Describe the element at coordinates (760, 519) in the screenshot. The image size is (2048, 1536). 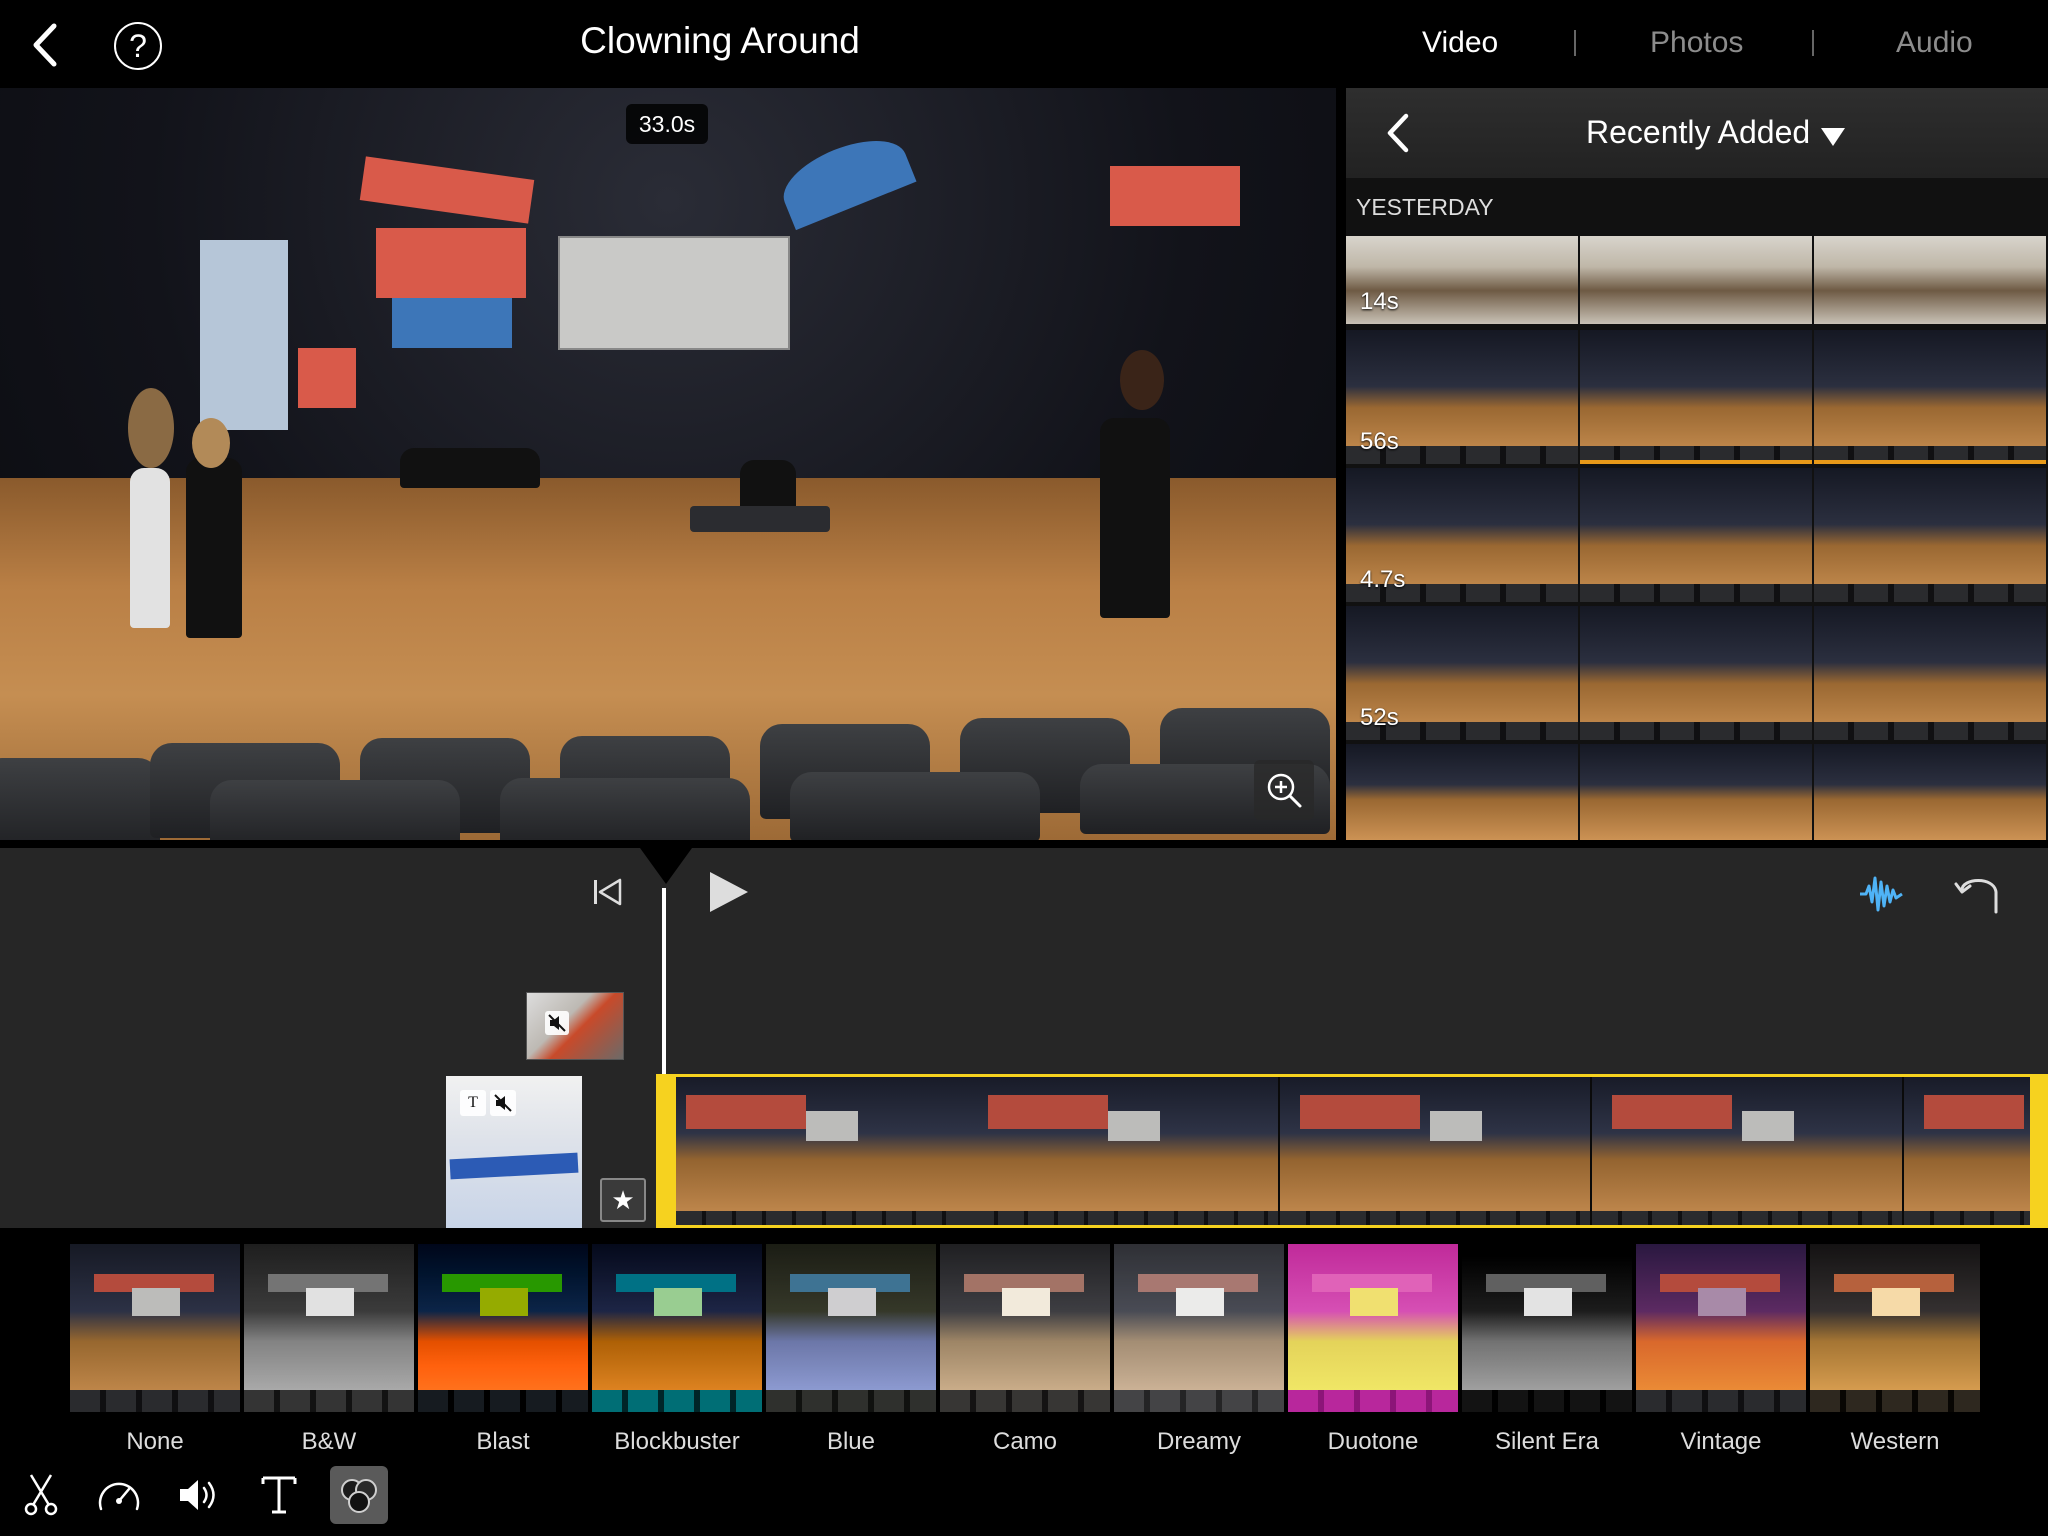
I see `stage-block` at that location.